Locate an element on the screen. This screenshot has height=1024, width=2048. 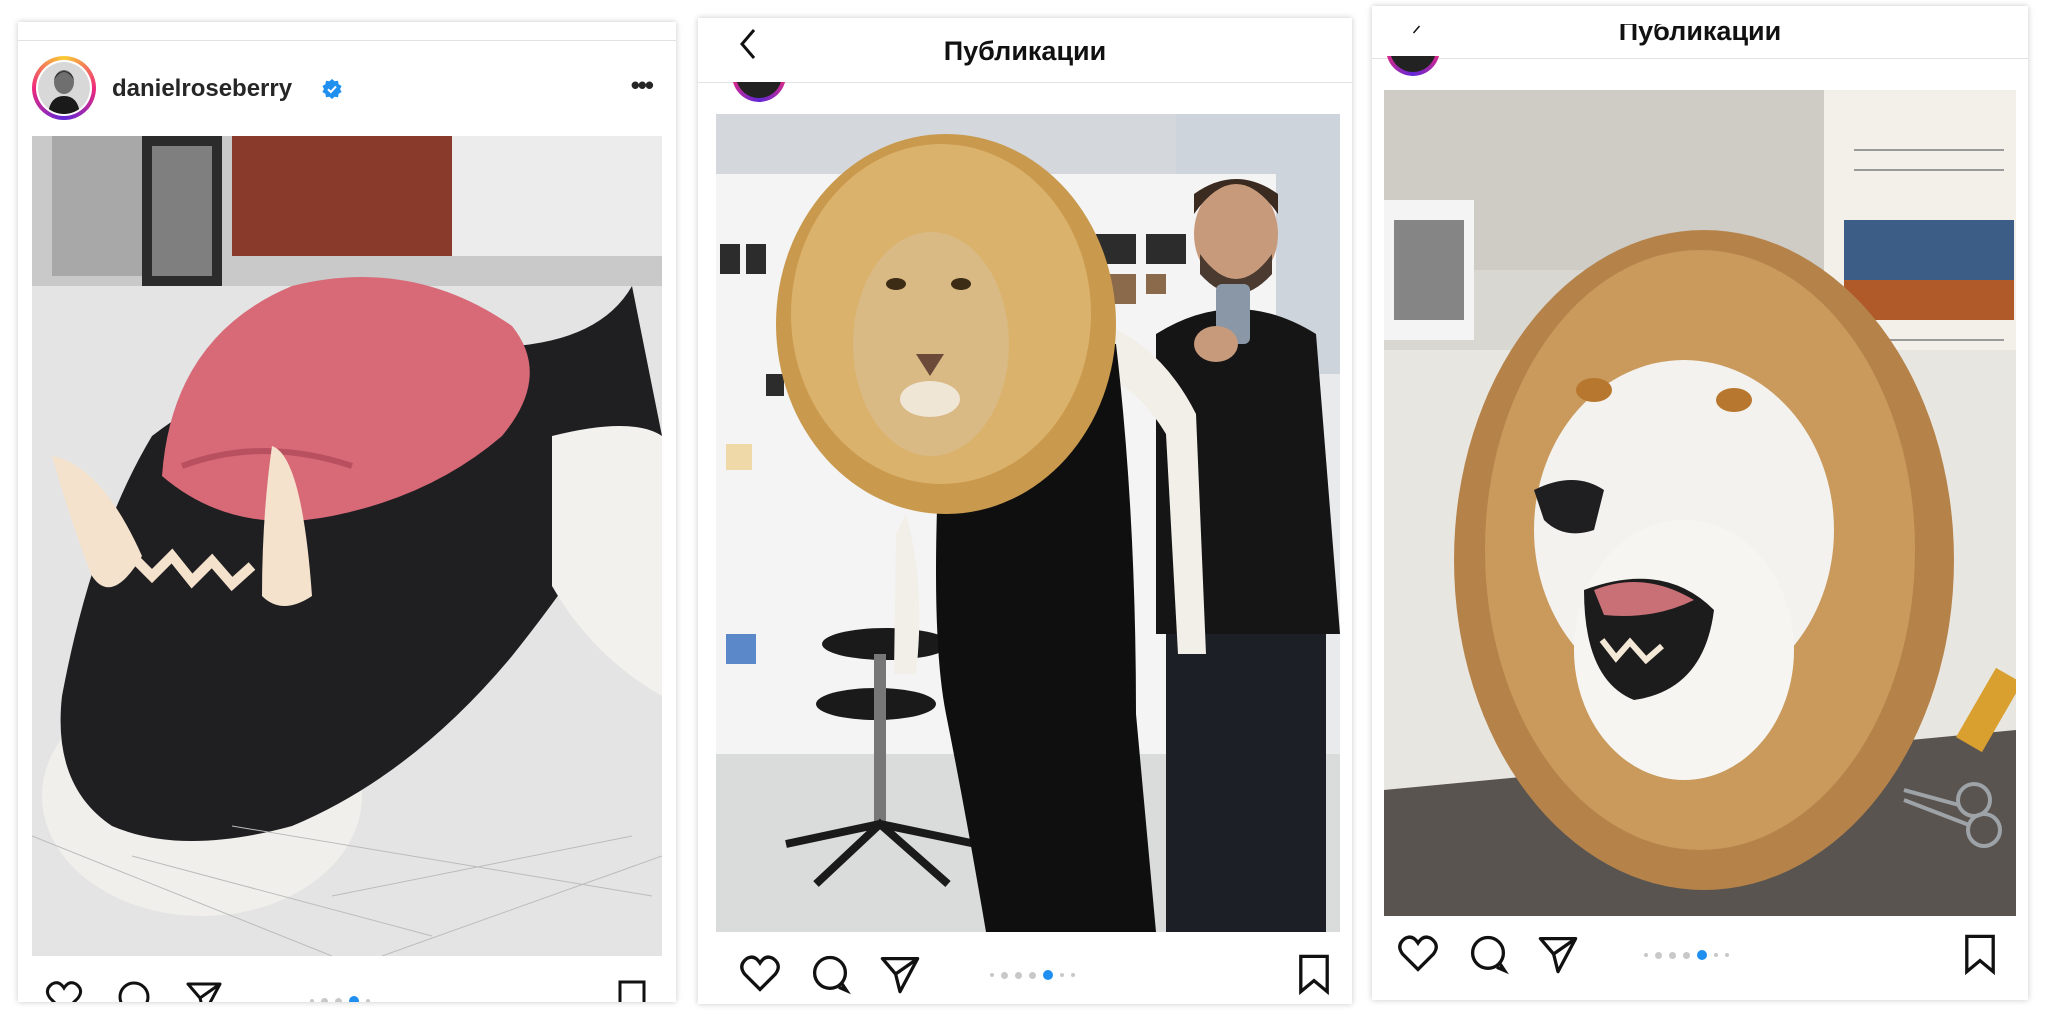
avatar is located at coordinates (64, 88).